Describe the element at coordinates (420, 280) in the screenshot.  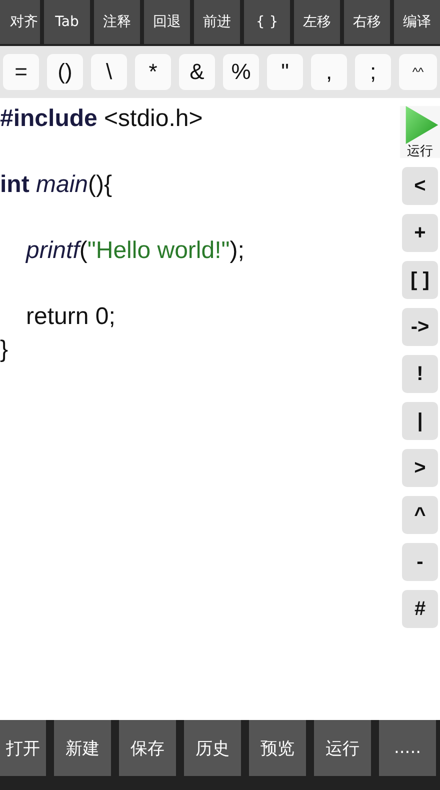
I see `symbol-key: [ ]` at that location.